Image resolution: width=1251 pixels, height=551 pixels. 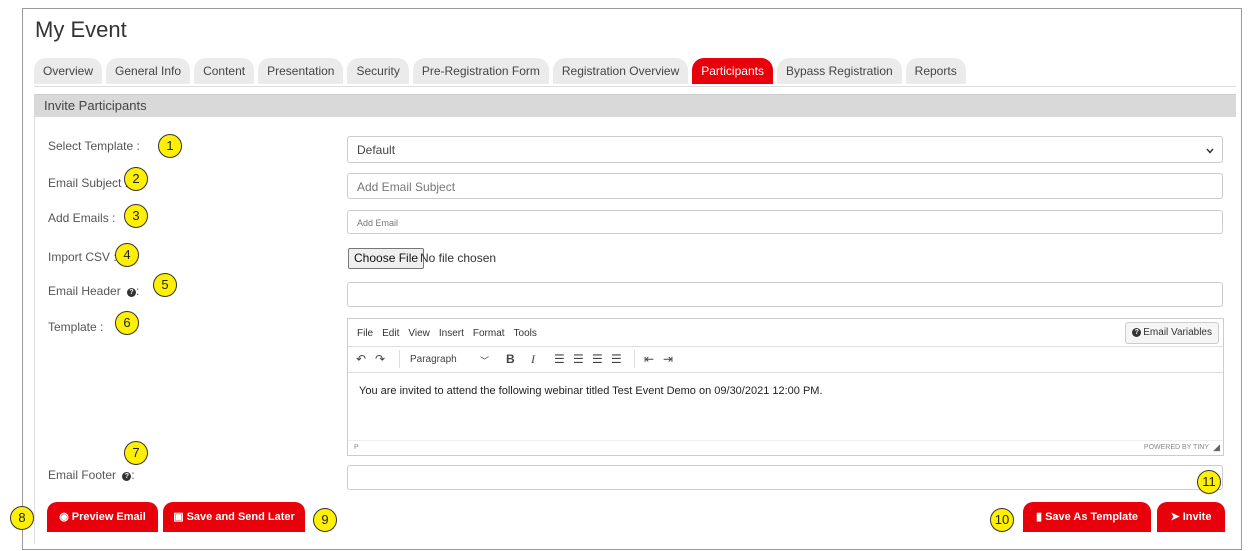 What do you see at coordinates (451, 333) in the screenshot?
I see `menu-insert: Insert` at bounding box center [451, 333].